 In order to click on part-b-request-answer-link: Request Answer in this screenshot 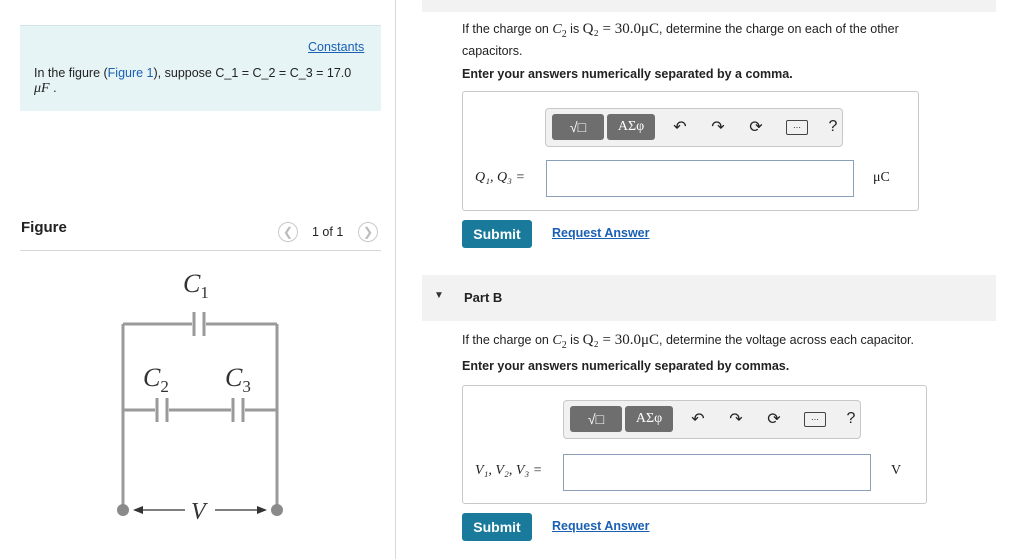, I will do `click(600, 526)`.